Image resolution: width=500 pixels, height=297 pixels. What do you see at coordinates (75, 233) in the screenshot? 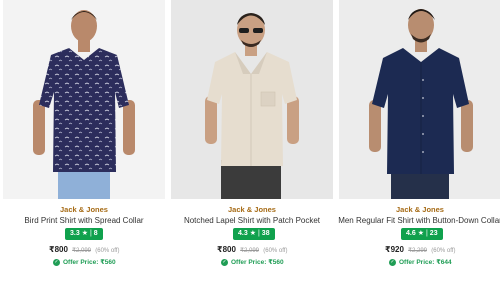
I see `rating-value: 3.3` at bounding box center [75, 233].